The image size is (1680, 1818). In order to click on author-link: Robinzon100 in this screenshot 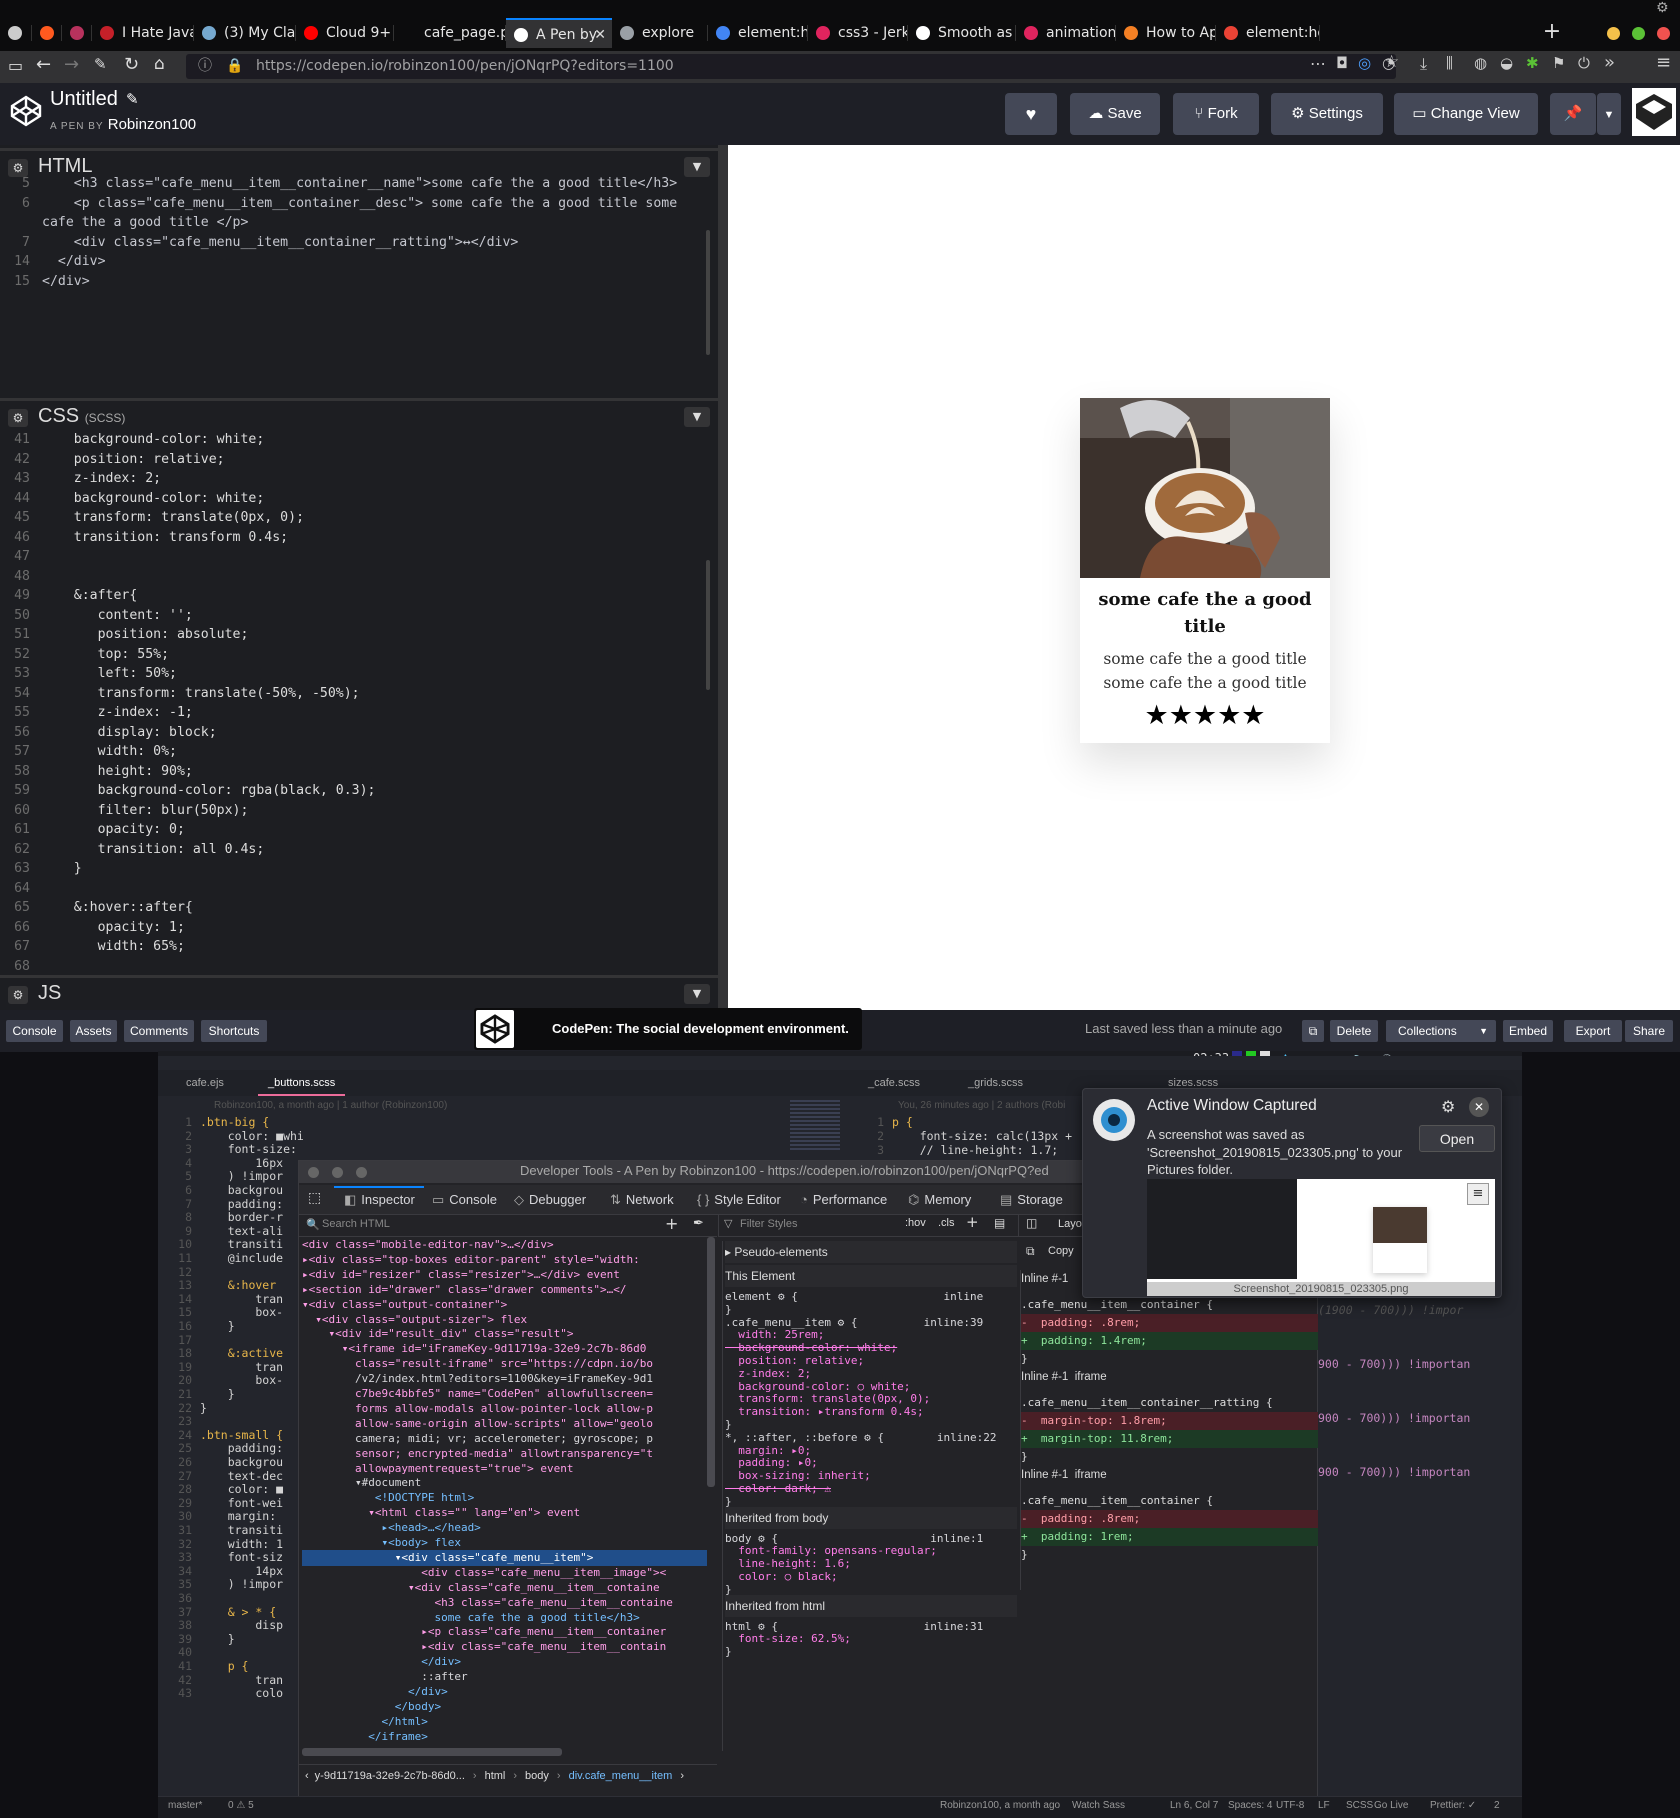, I will do `click(152, 124)`.